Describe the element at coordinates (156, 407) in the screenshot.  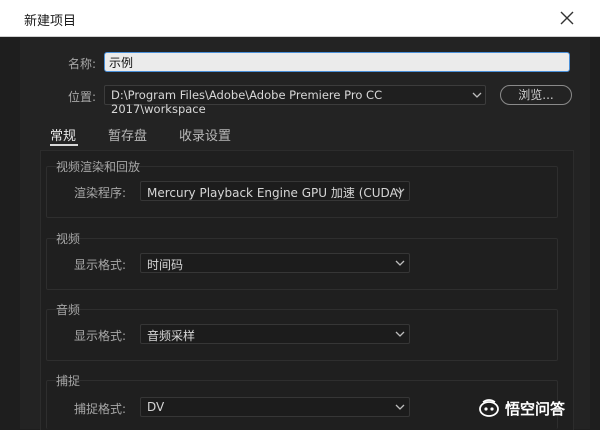
I see `capture-format-value: DV` at that location.